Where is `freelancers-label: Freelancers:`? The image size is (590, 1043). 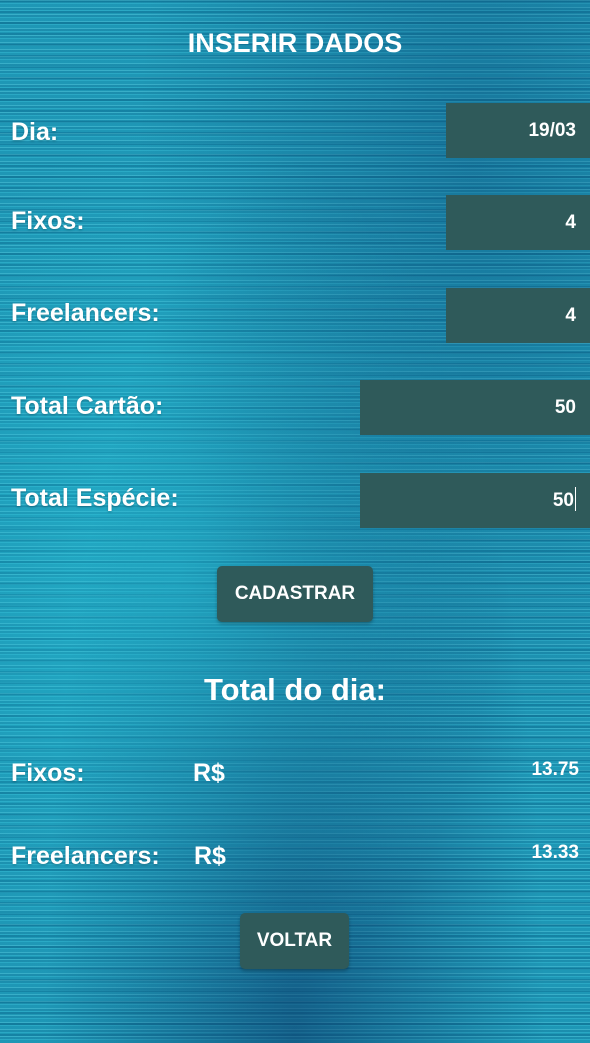 freelancers-label: Freelancers: is located at coordinates (85, 313).